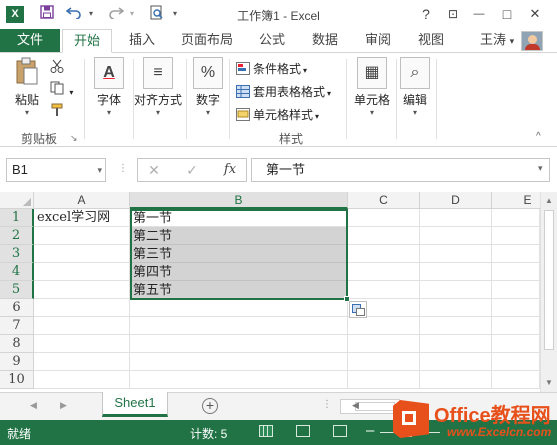 The image size is (557, 445). What do you see at coordinates (378, 40) in the screenshot?
I see `tab-review: 审阅` at bounding box center [378, 40].